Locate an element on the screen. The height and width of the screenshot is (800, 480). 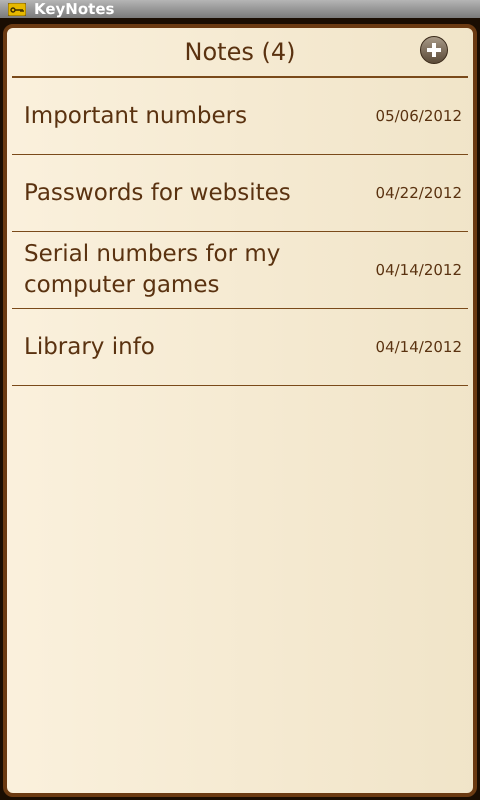
add-note-button is located at coordinates (434, 50).